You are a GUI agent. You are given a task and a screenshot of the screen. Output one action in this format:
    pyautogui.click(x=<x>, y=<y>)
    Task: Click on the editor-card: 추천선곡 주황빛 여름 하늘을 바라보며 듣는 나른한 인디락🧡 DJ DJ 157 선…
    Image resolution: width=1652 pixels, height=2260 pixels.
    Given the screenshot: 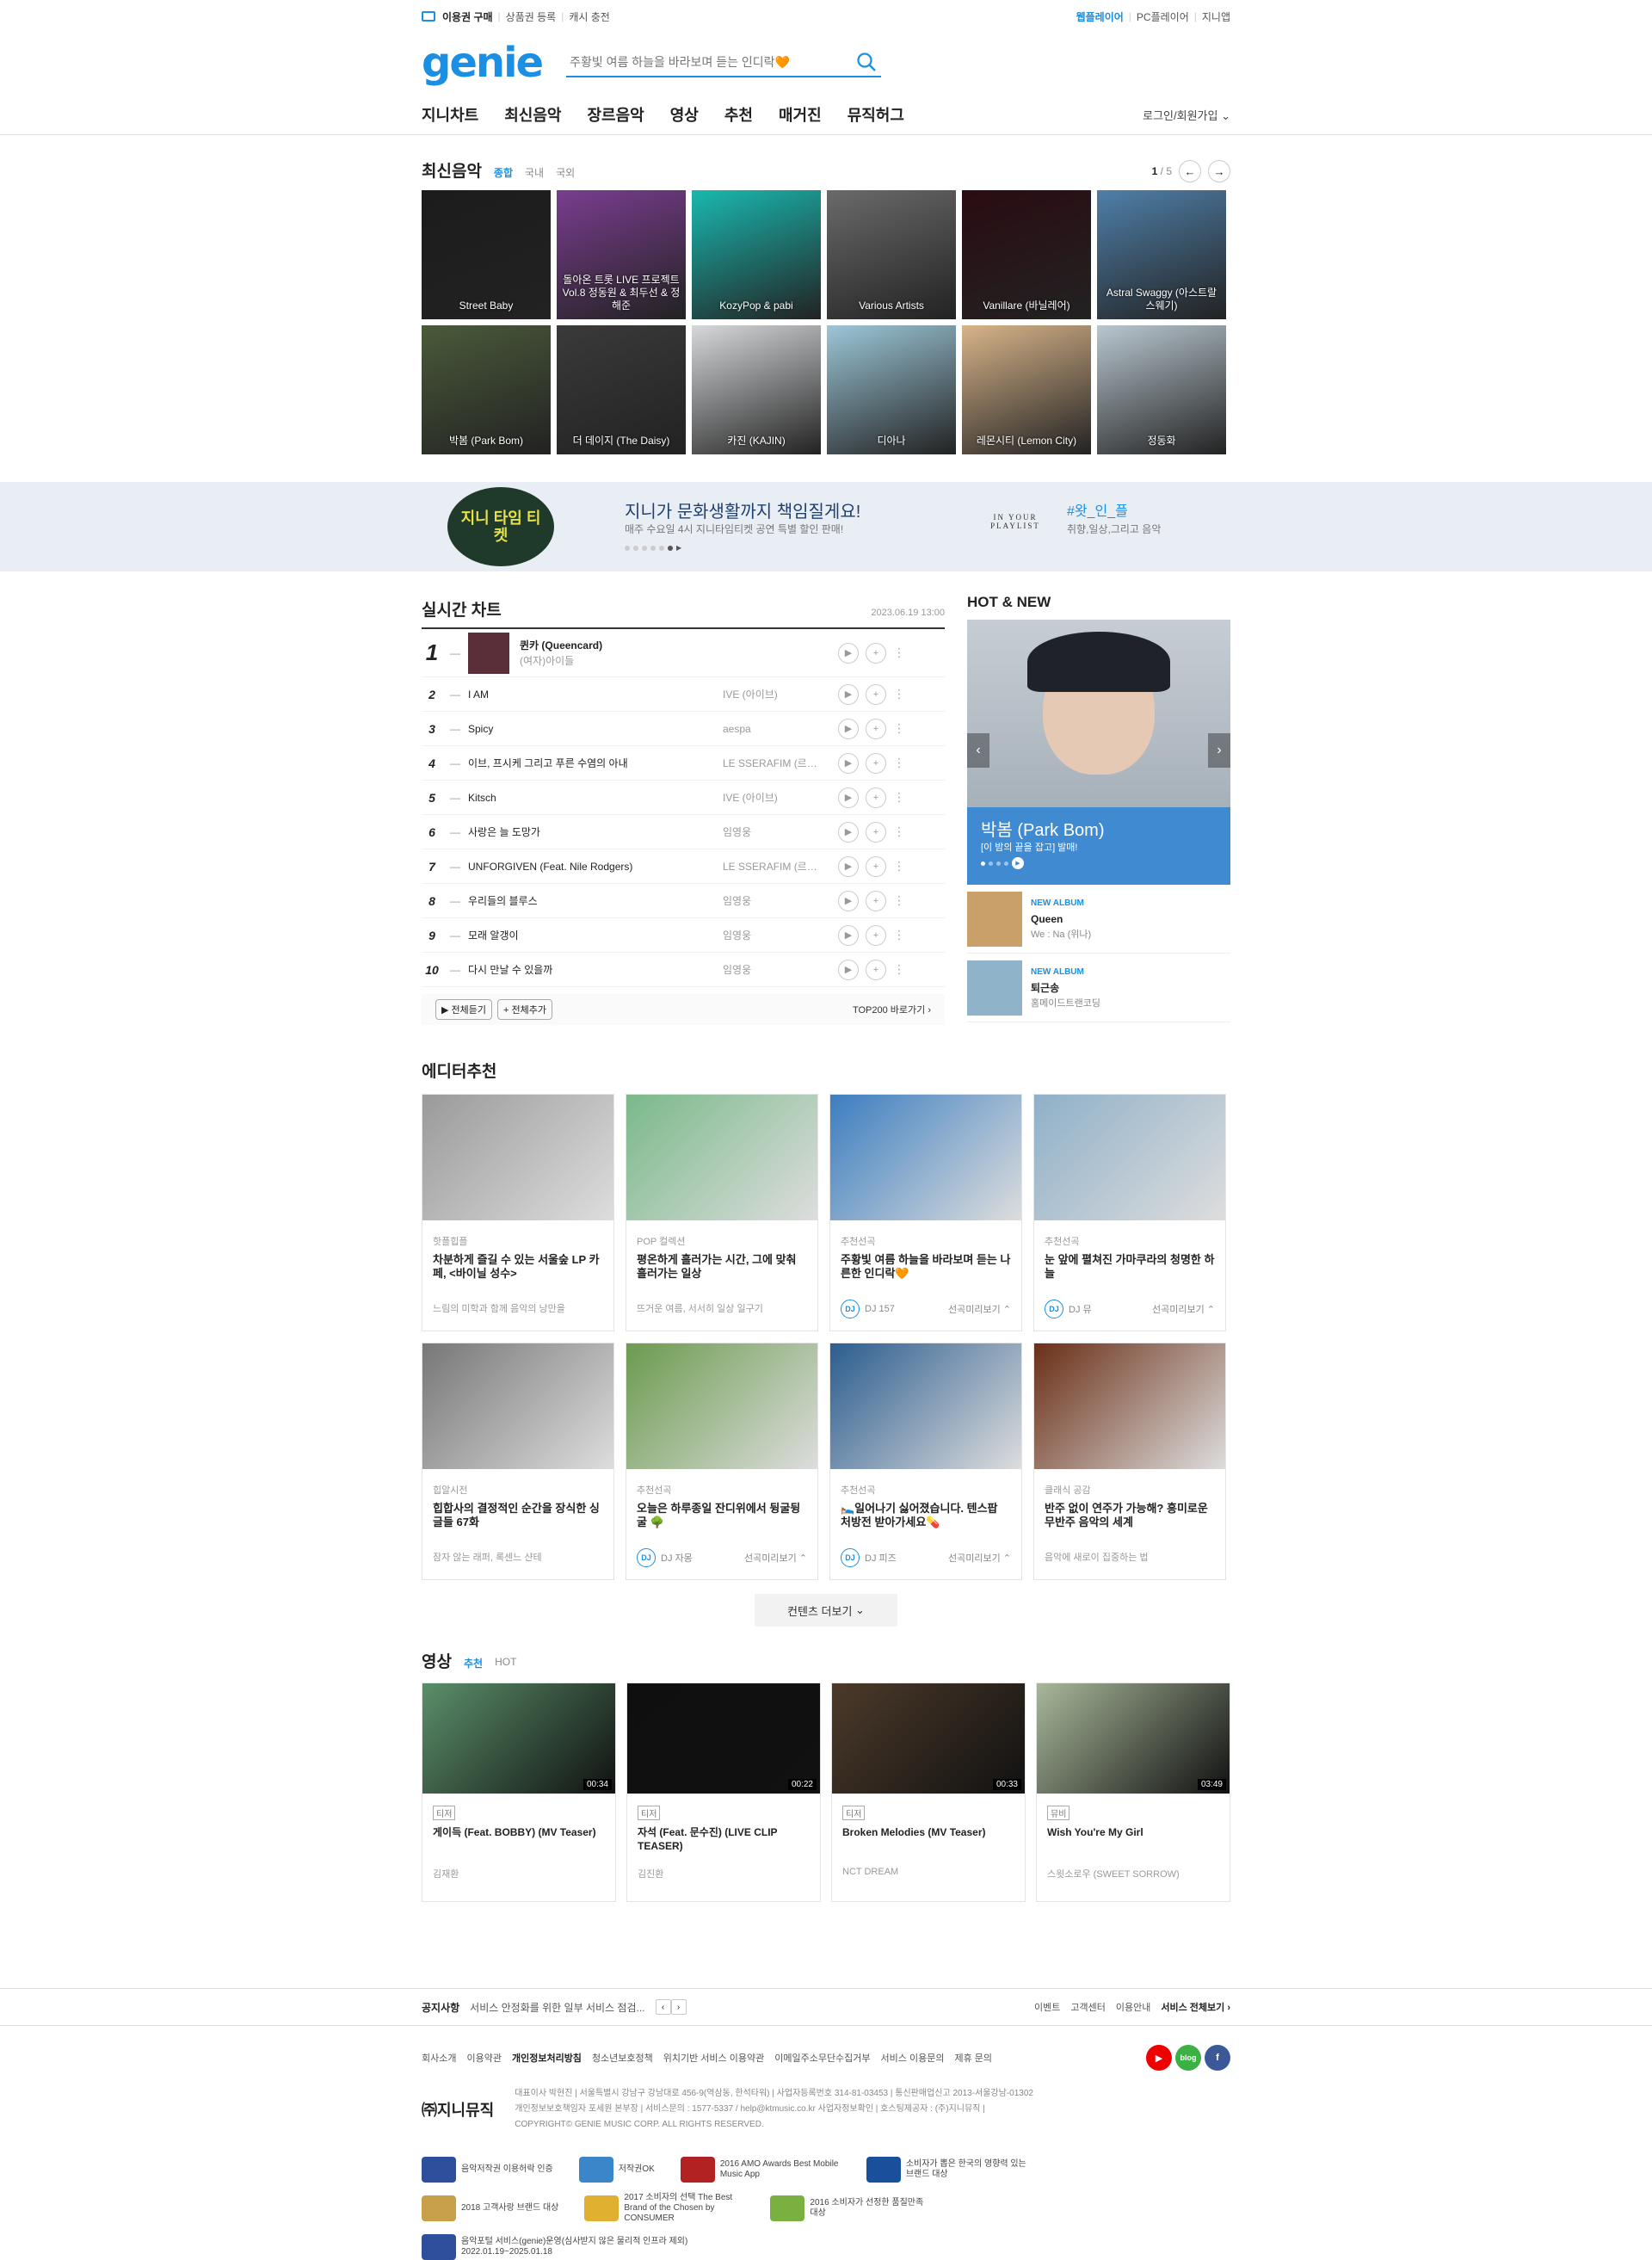 What is the action you would take?
    pyautogui.click(x=925, y=1212)
    